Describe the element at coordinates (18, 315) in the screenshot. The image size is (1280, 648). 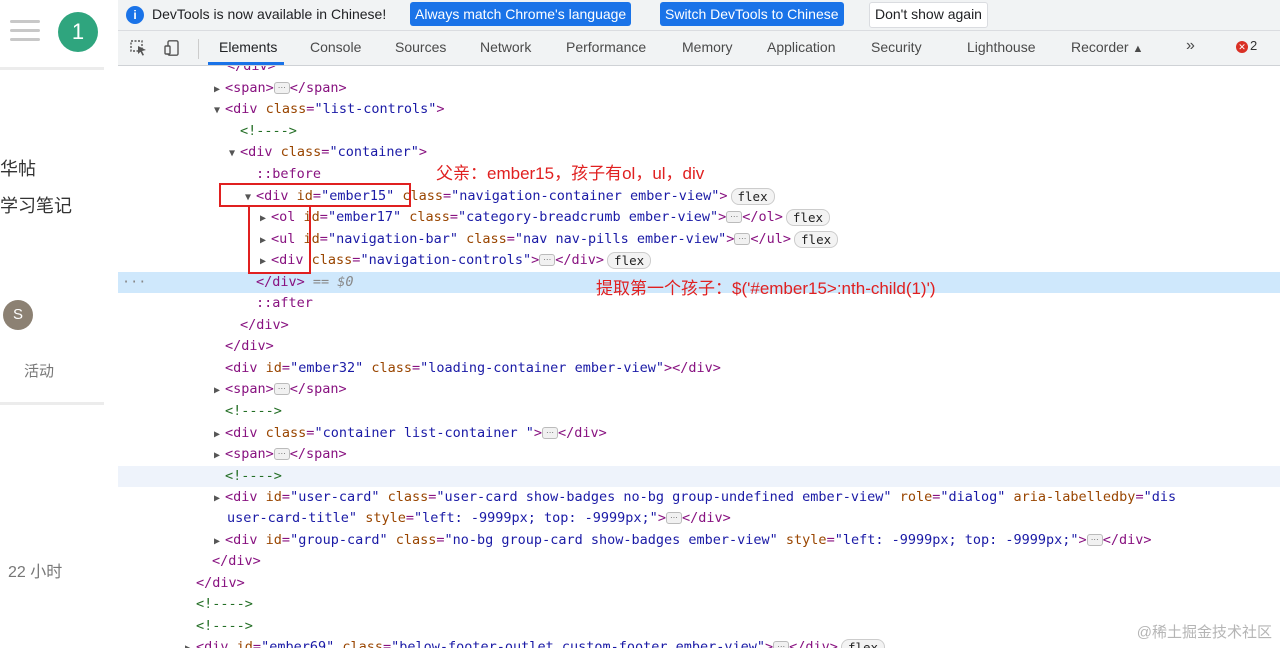
I see `avatar: S` at that location.